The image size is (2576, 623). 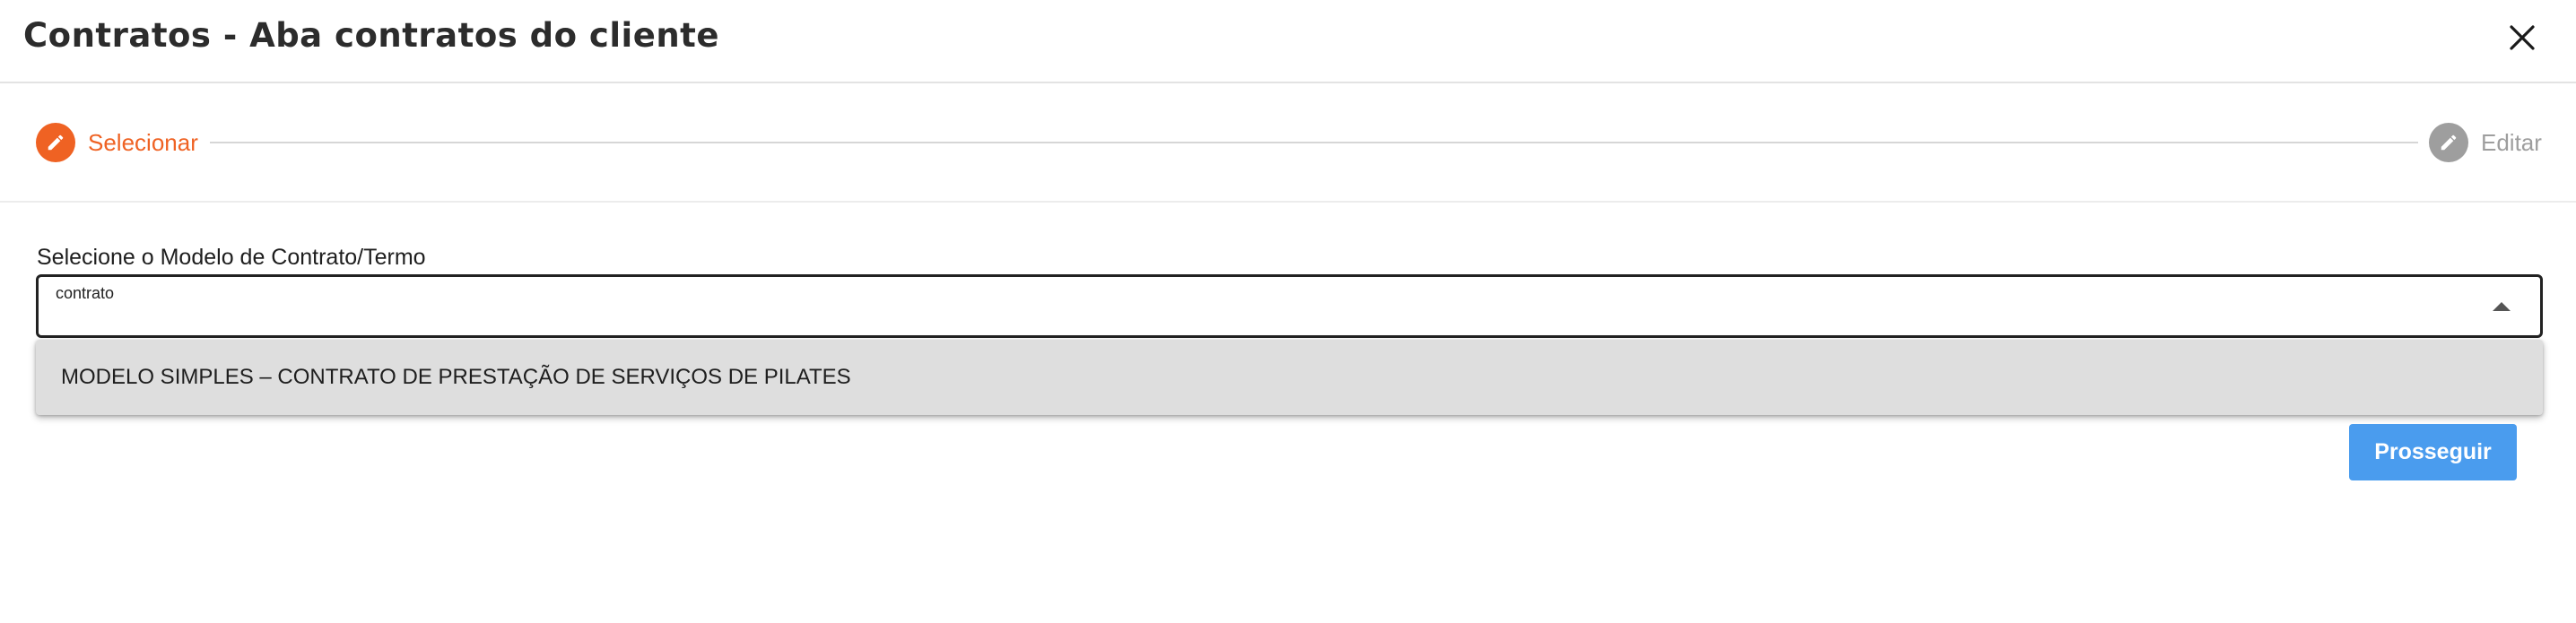 I want to click on contract-model-select, so click(x=1289, y=306).